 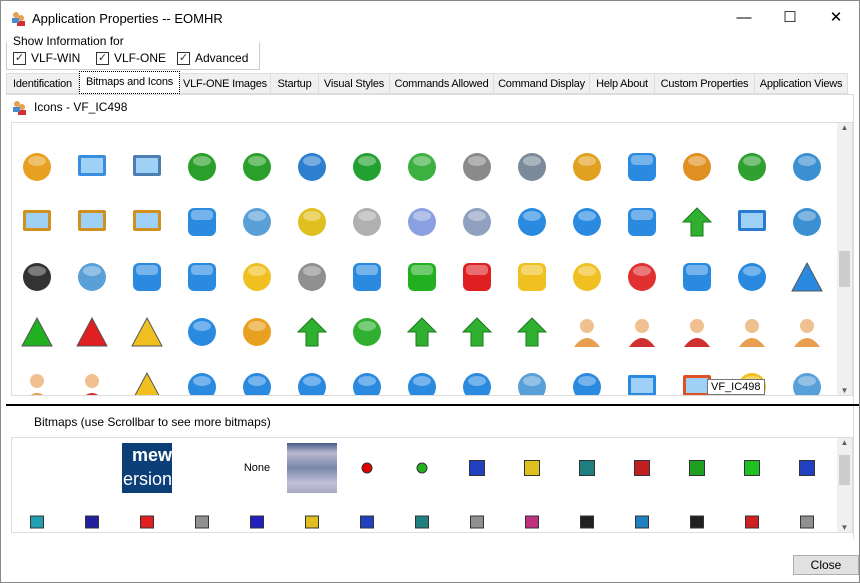 What do you see at coordinates (312, 332) in the screenshot?
I see `arrow-up-icon` at bounding box center [312, 332].